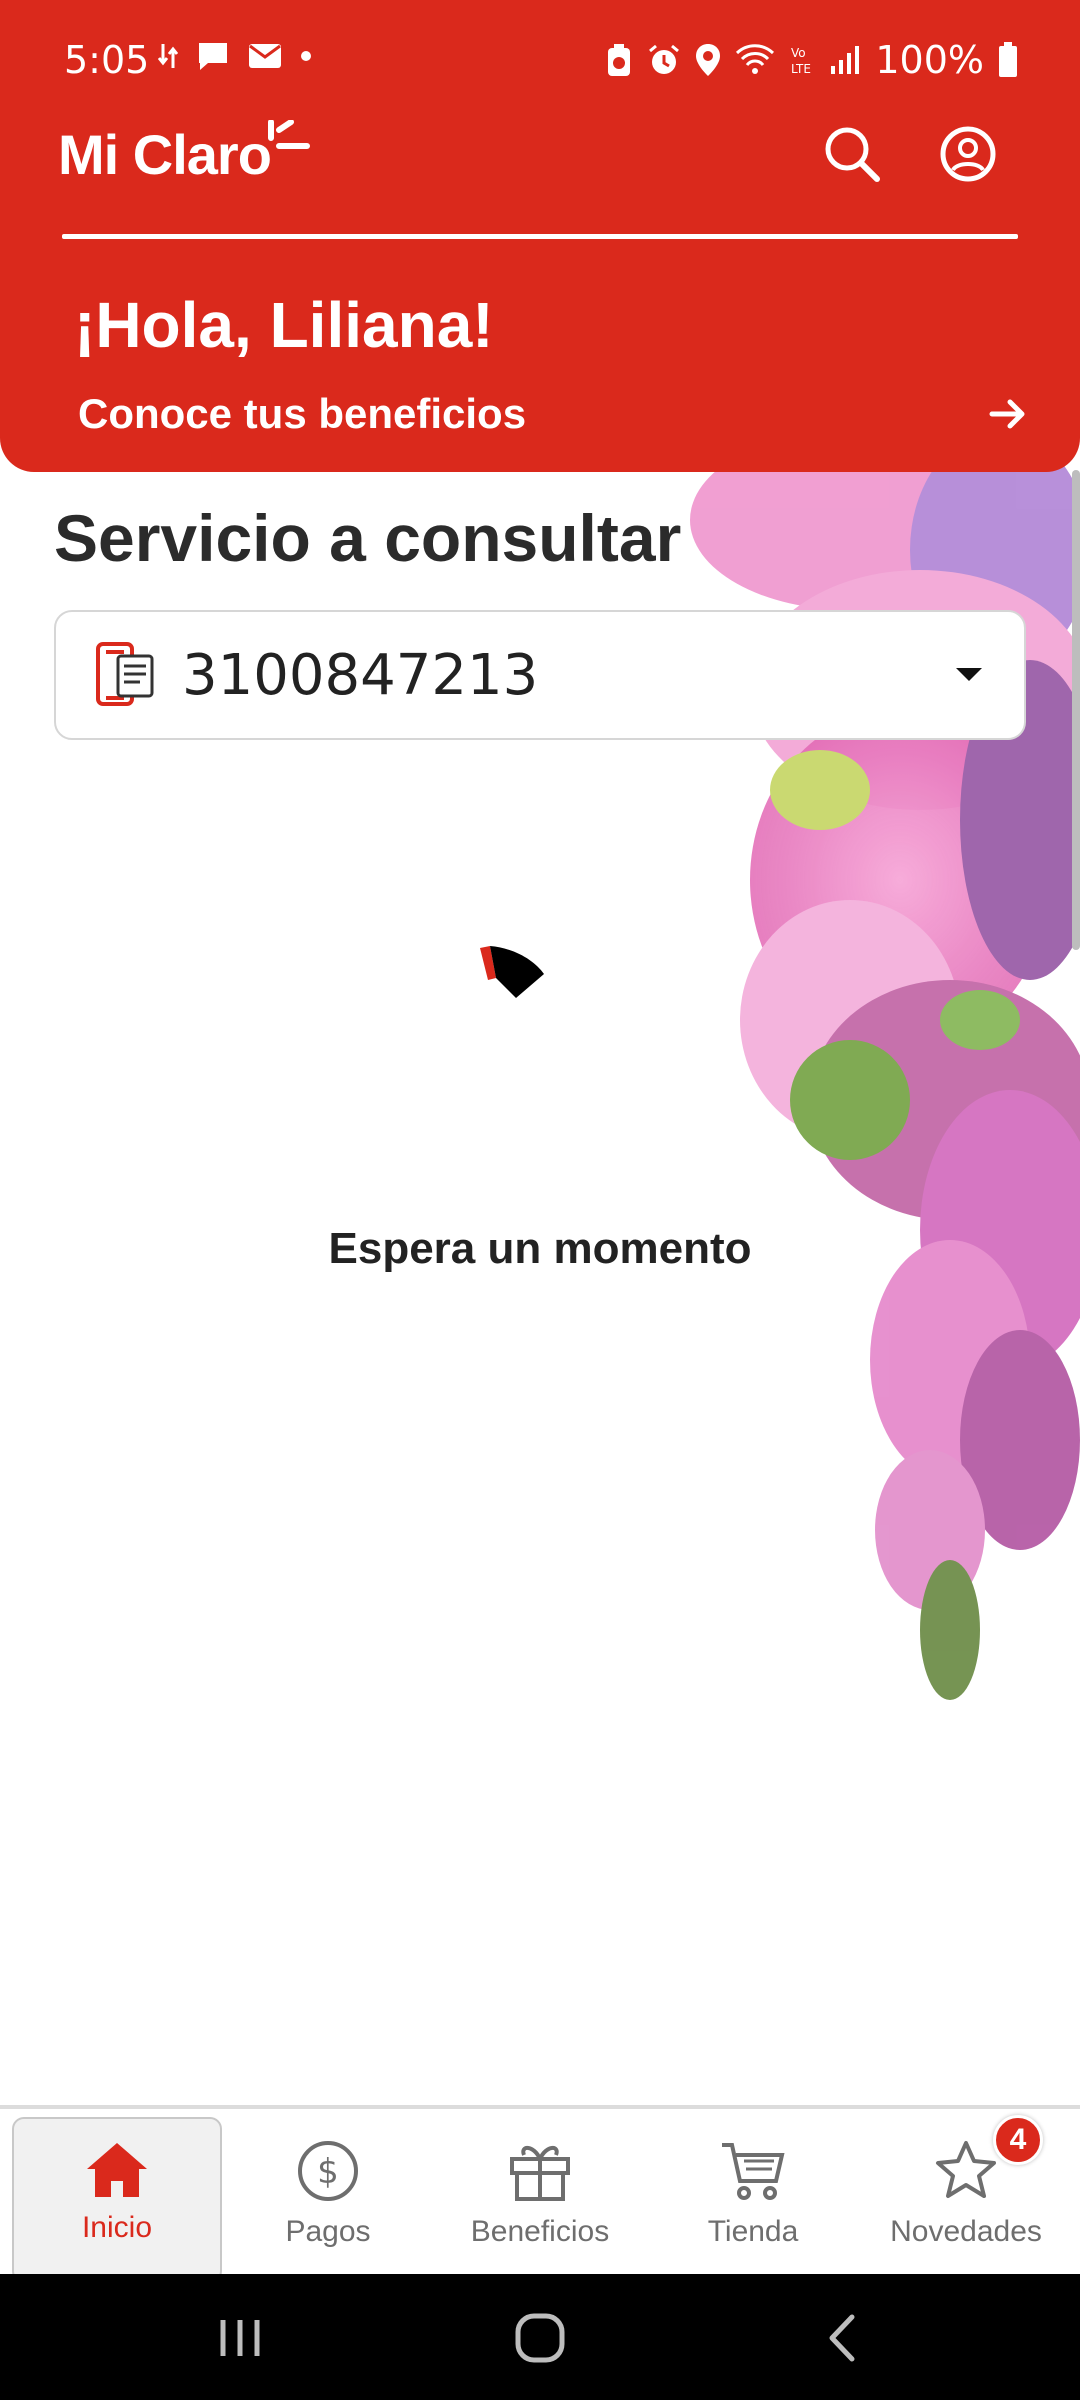  I want to click on nav-item-tienda: Tienda, so click(753, 2192).